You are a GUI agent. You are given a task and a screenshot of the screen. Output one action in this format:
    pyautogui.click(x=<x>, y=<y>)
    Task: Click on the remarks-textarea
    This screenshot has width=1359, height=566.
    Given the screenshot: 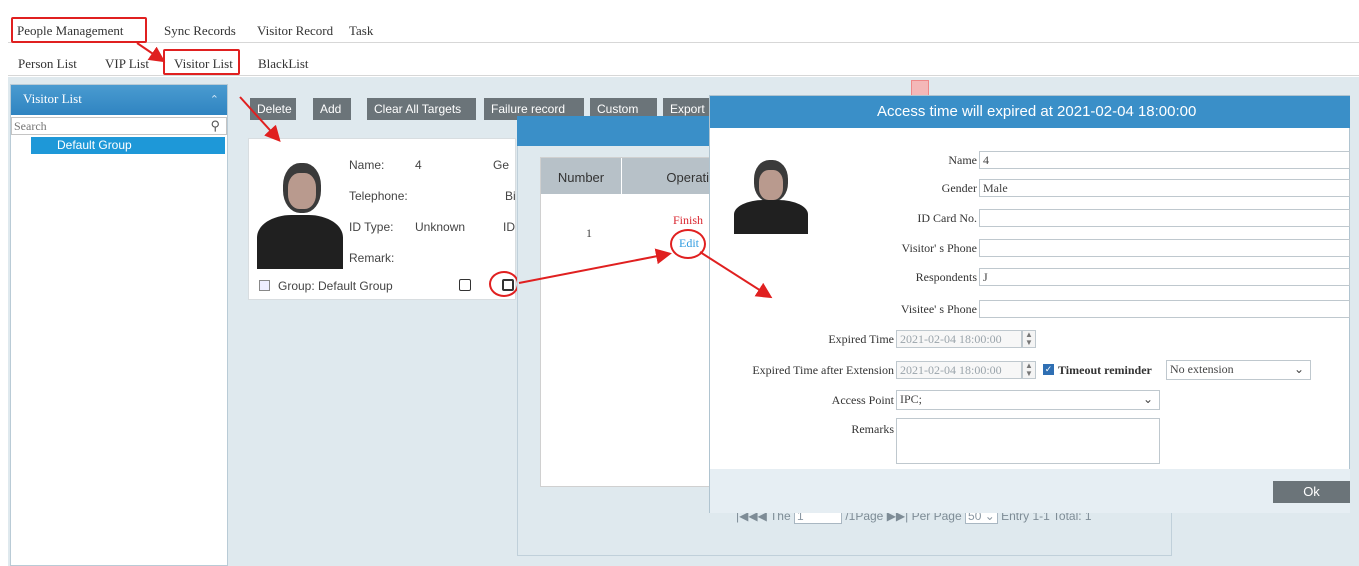 What is the action you would take?
    pyautogui.click(x=1028, y=441)
    